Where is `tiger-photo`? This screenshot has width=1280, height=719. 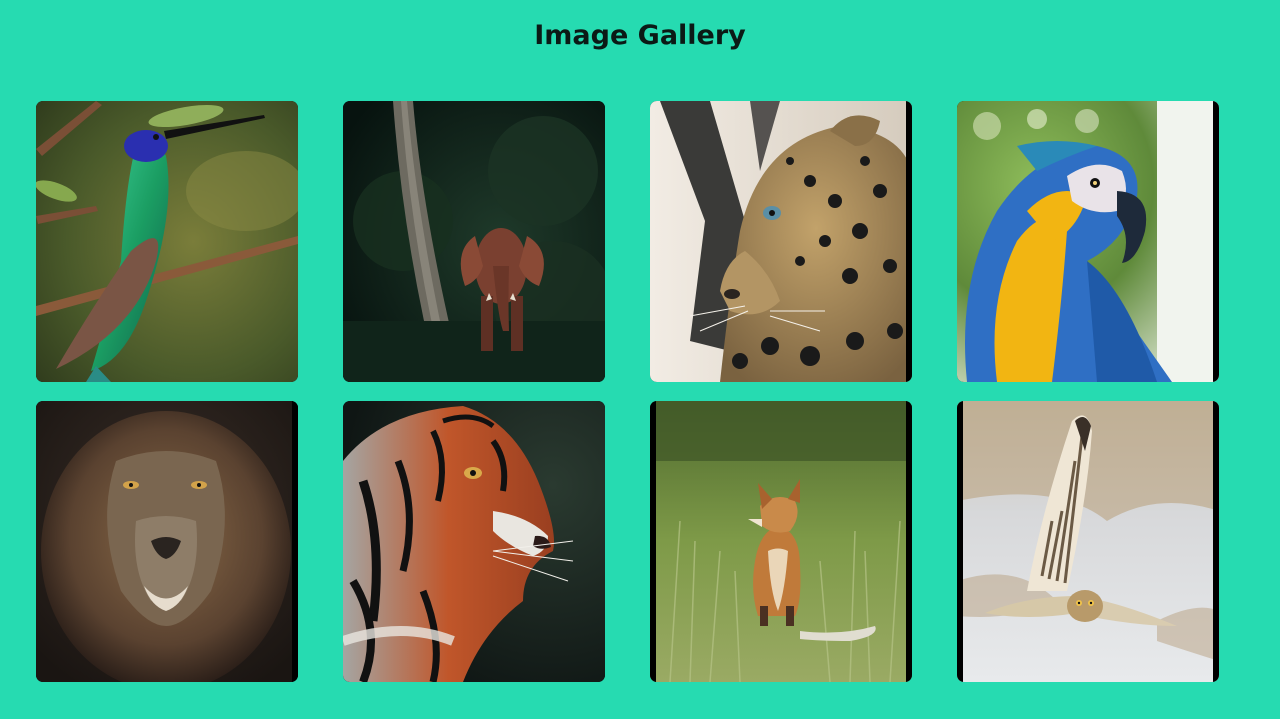 tiger-photo is located at coordinates (474, 541).